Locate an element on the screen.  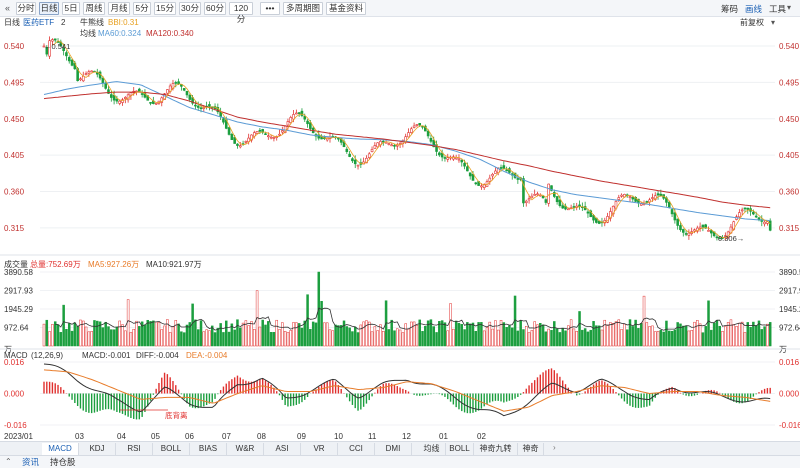
legend-fund-code: 2 is located at coordinates (63, 22).